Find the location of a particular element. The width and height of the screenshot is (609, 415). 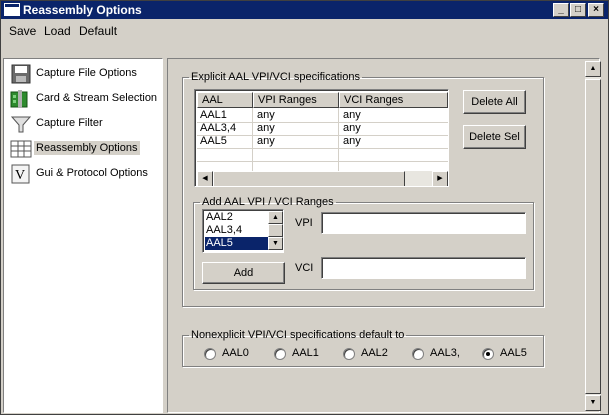

vci-label: VCI is located at coordinates (304, 268).